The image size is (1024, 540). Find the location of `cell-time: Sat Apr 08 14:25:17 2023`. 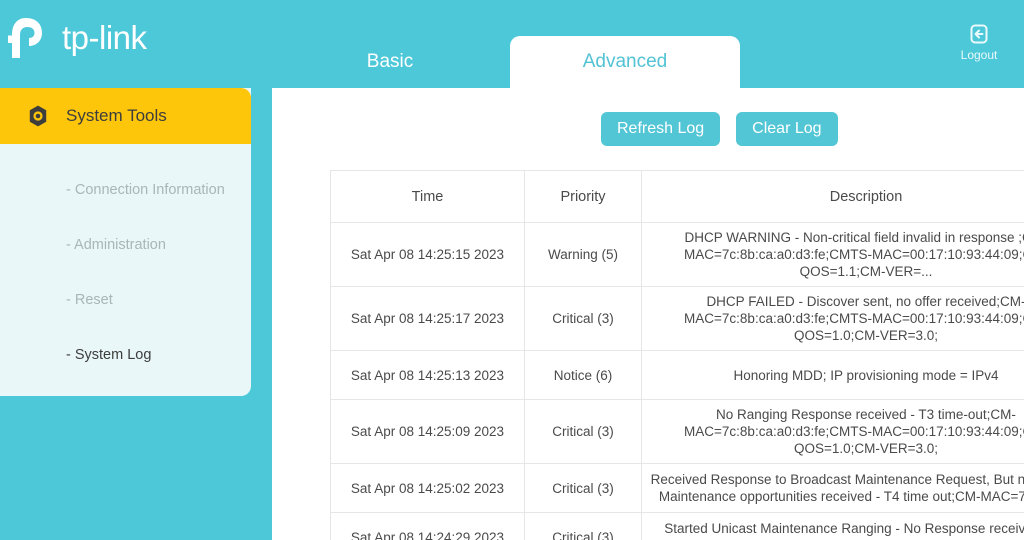

cell-time: Sat Apr 08 14:25:17 2023 is located at coordinates (427, 318).